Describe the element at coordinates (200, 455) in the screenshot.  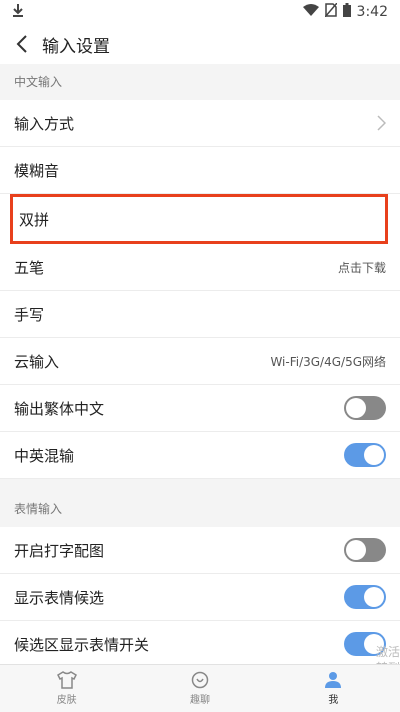
I see `row-mixed-input: 中英混输` at that location.